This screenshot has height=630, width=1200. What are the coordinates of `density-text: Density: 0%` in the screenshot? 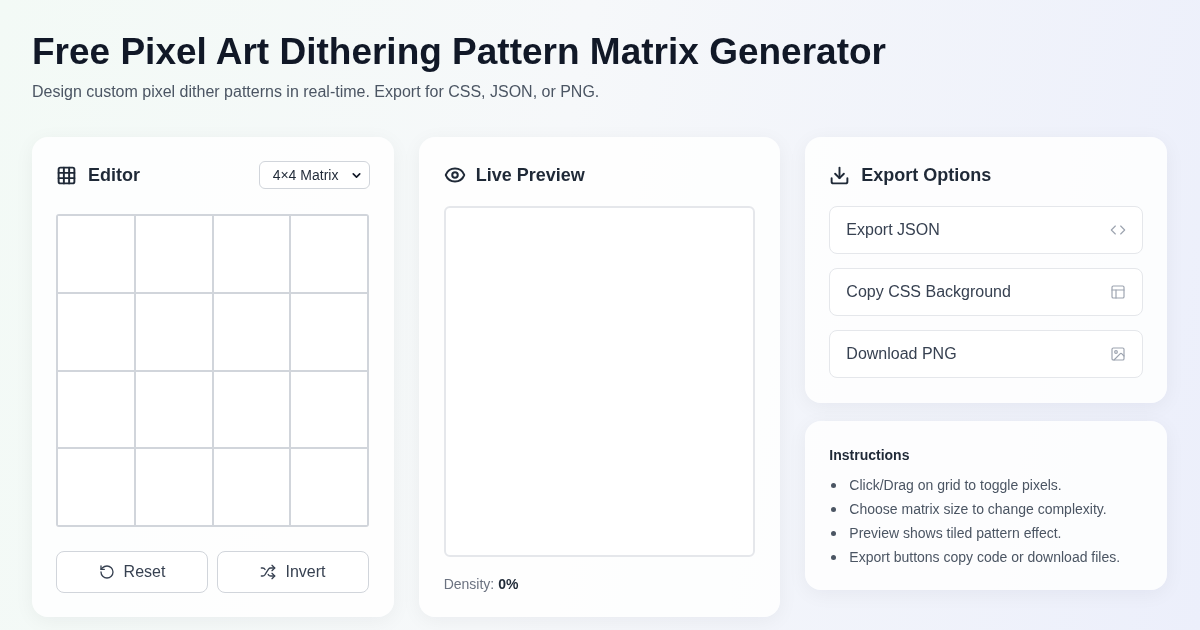 It's located at (481, 584).